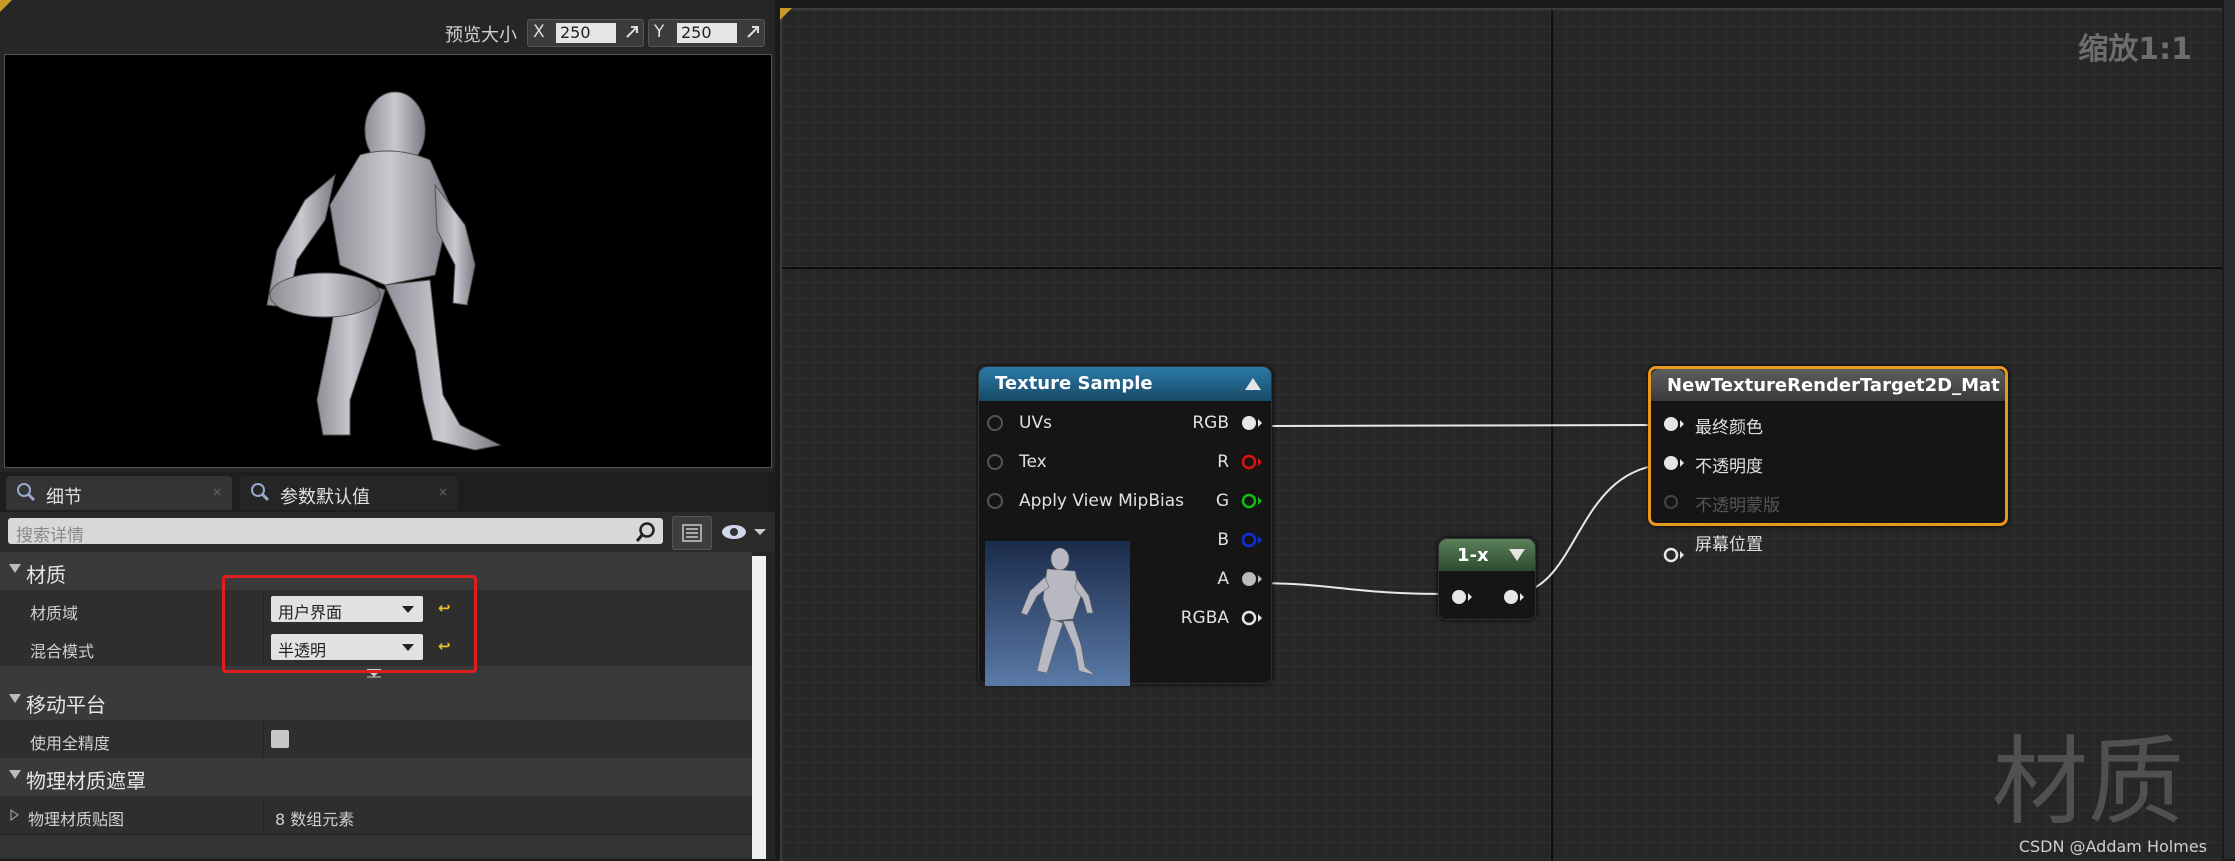 This screenshot has height=861, width=2235. What do you see at coordinates (376, 815) in the screenshot?
I see `property-row-physical-material-map: 物理材质贴图 8 数组元素` at bounding box center [376, 815].